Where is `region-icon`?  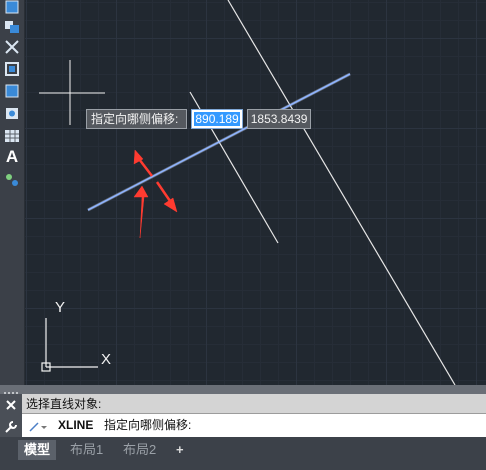 region-icon is located at coordinates (12, 69).